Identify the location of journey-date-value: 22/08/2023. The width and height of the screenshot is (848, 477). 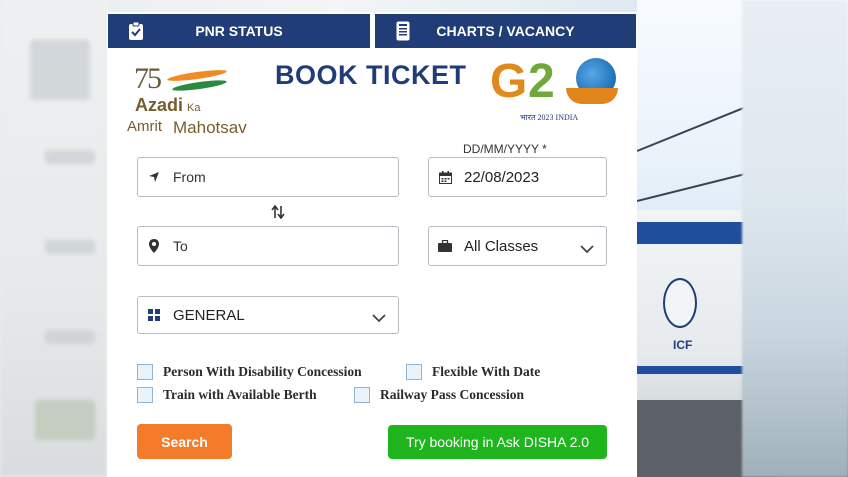
(502, 177).